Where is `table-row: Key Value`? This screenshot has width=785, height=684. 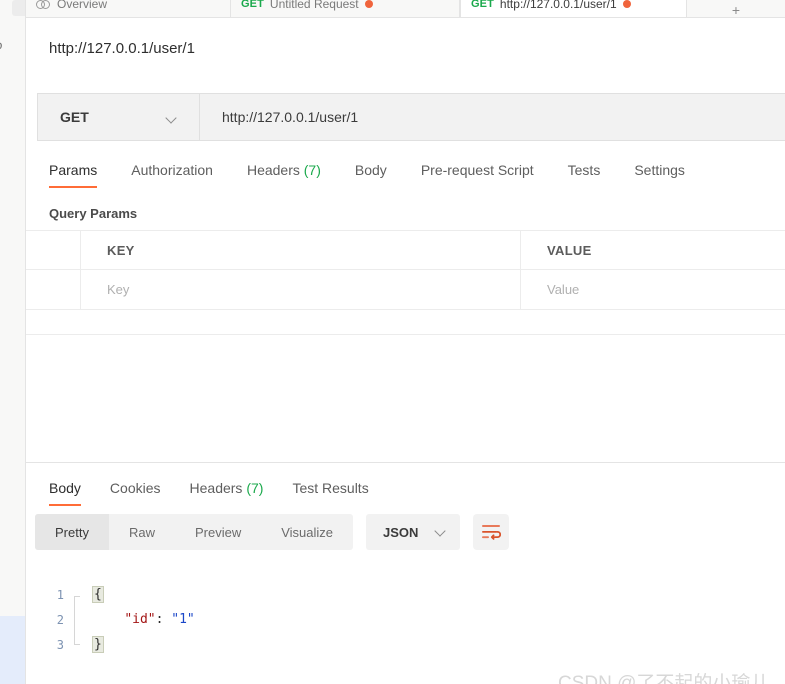 table-row: Key Value is located at coordinates (405, 290).